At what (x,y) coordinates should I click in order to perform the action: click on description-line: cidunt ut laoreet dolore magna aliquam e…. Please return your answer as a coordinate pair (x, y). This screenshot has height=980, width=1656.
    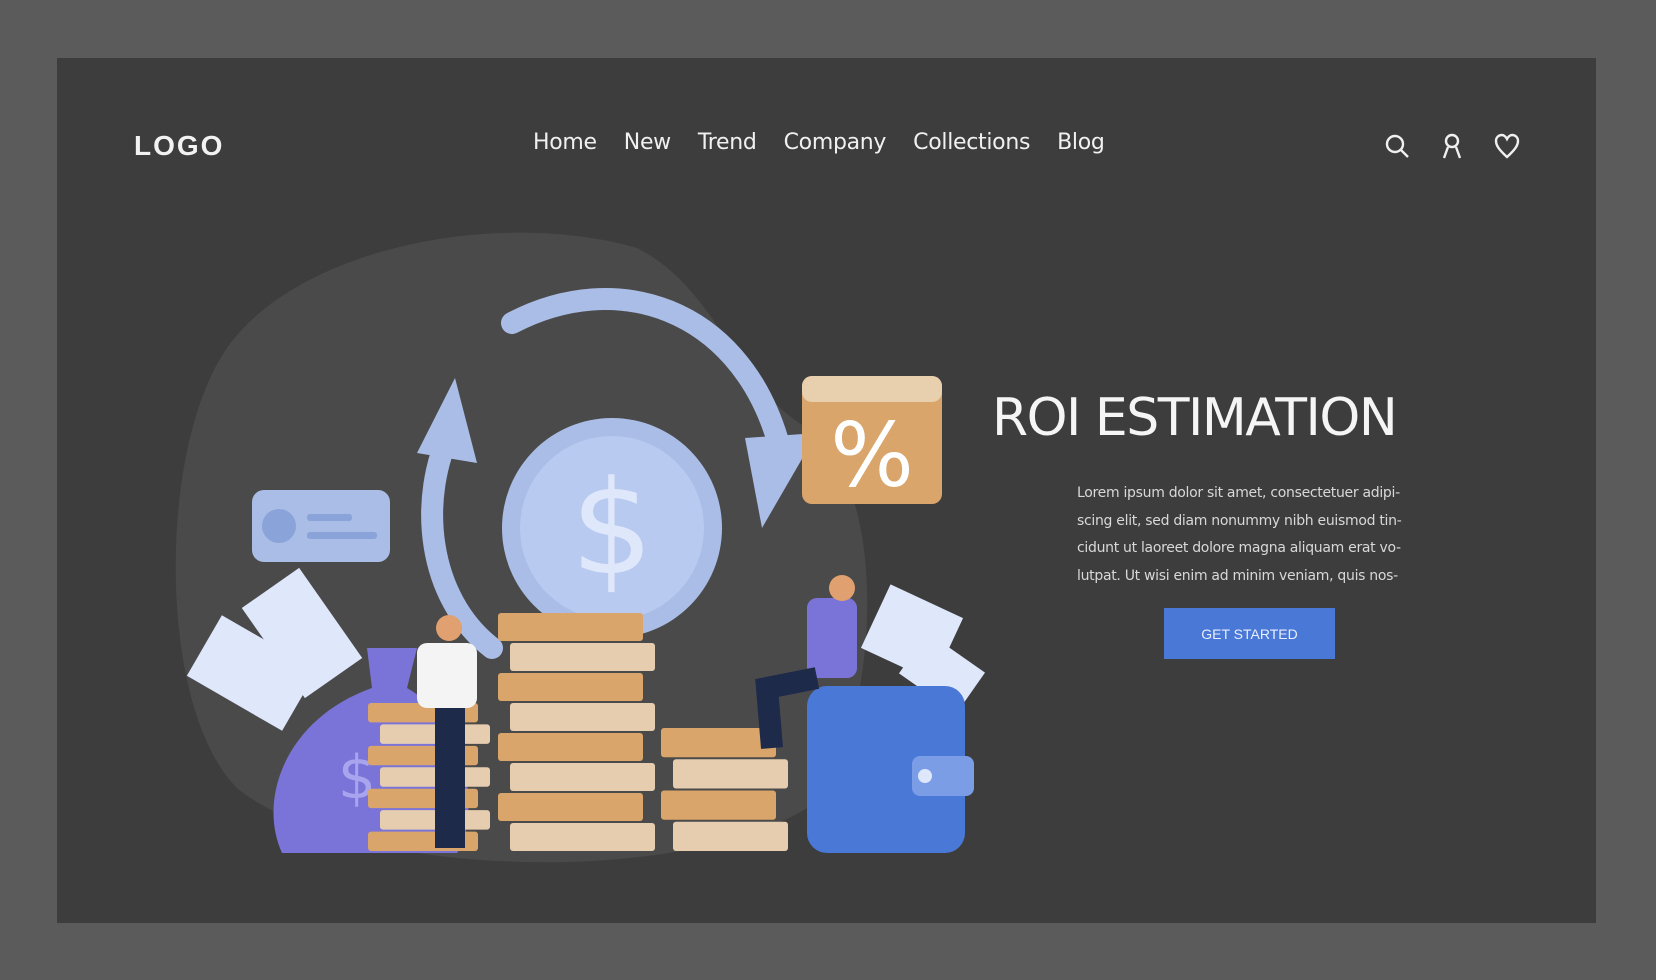
    Looking at the image, I should click on (1239, 548).